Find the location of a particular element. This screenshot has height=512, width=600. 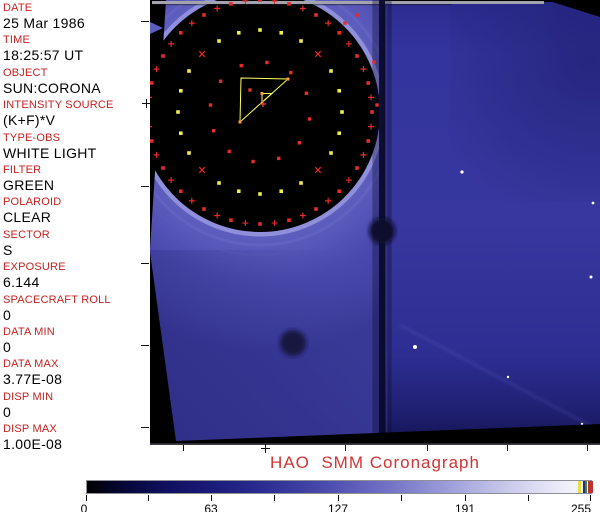

colorbar is located at coordinates (339, 487).